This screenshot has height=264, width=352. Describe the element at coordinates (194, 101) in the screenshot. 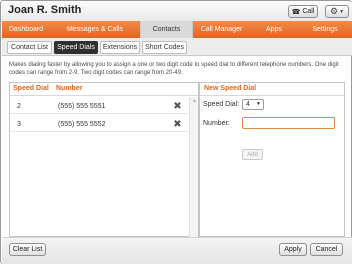

I see `scroll-up-icon: ▲` at that location.